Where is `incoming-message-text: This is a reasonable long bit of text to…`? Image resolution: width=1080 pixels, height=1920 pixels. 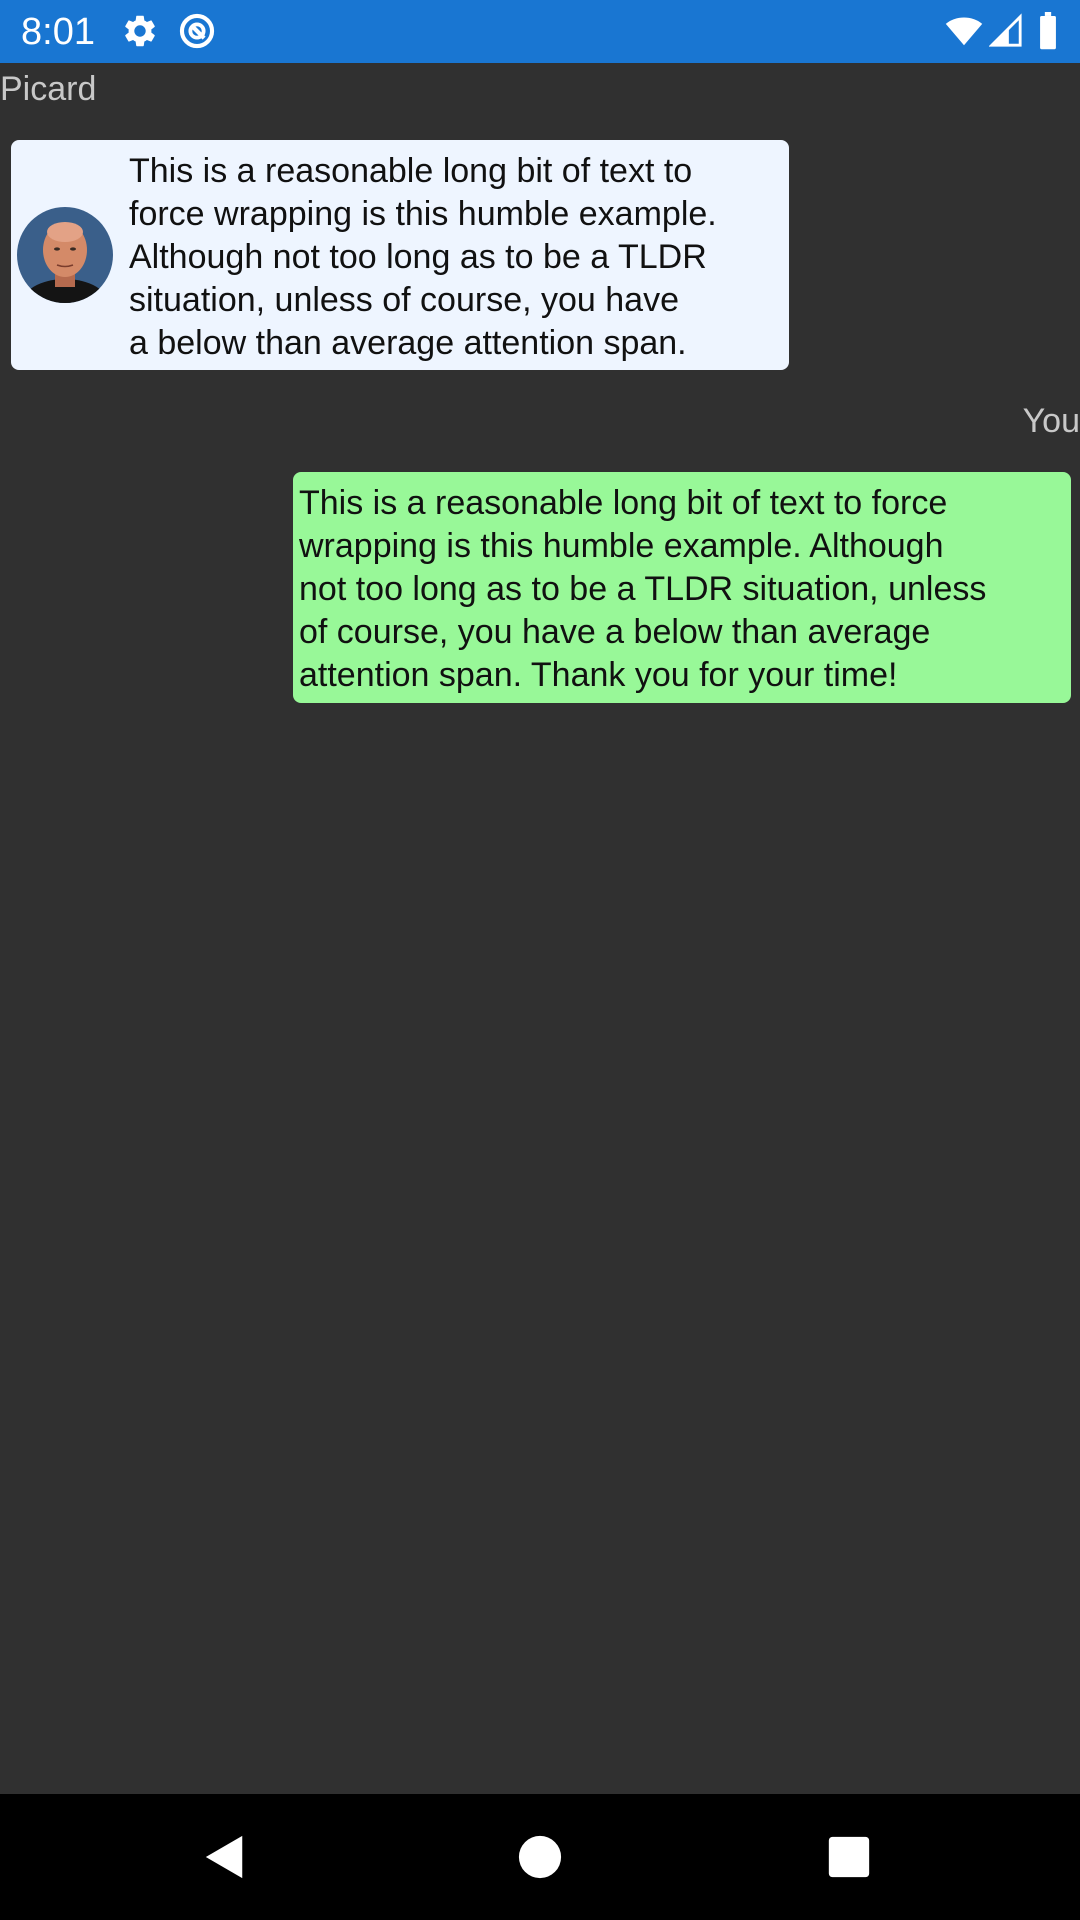 incoming-message-text: This is a reasonable long bit of text to… is located at coordinates (423, 257).